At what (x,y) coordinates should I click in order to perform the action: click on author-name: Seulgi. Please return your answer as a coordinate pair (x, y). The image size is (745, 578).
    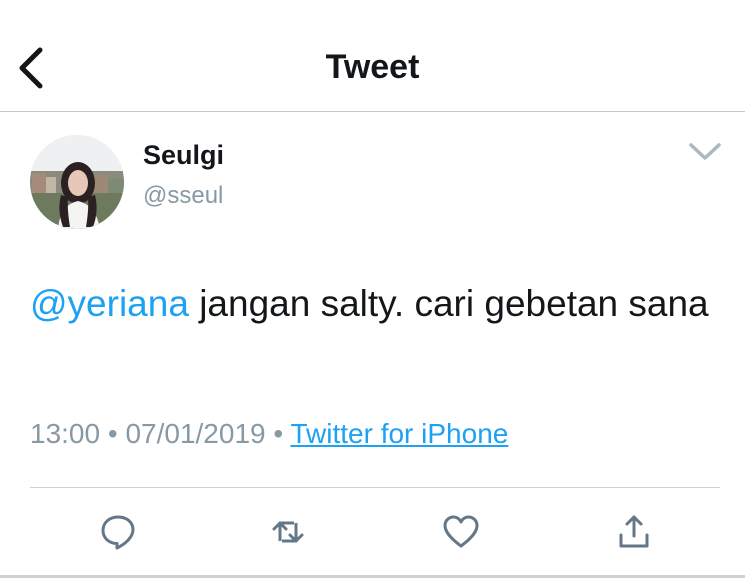
    Looking at the image, I should click on (183, 155).